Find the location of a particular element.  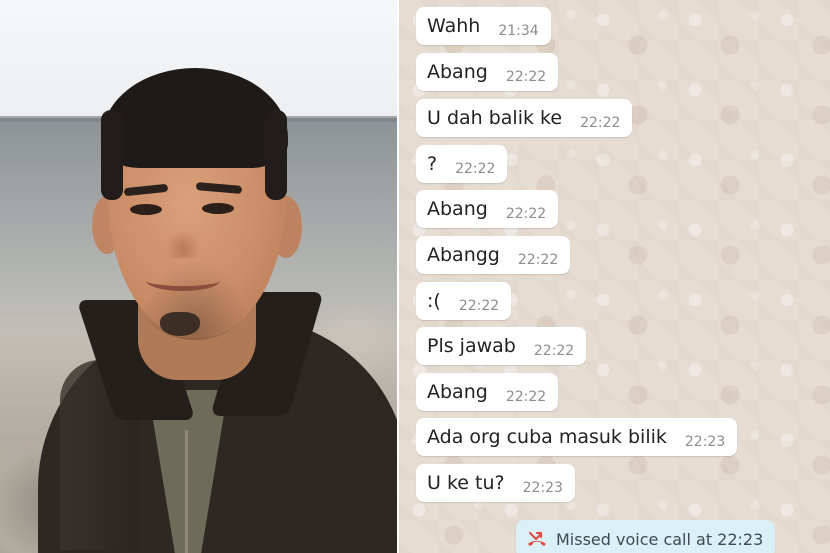

message-text: U dah balik ke is located at coordinates (495, 118).